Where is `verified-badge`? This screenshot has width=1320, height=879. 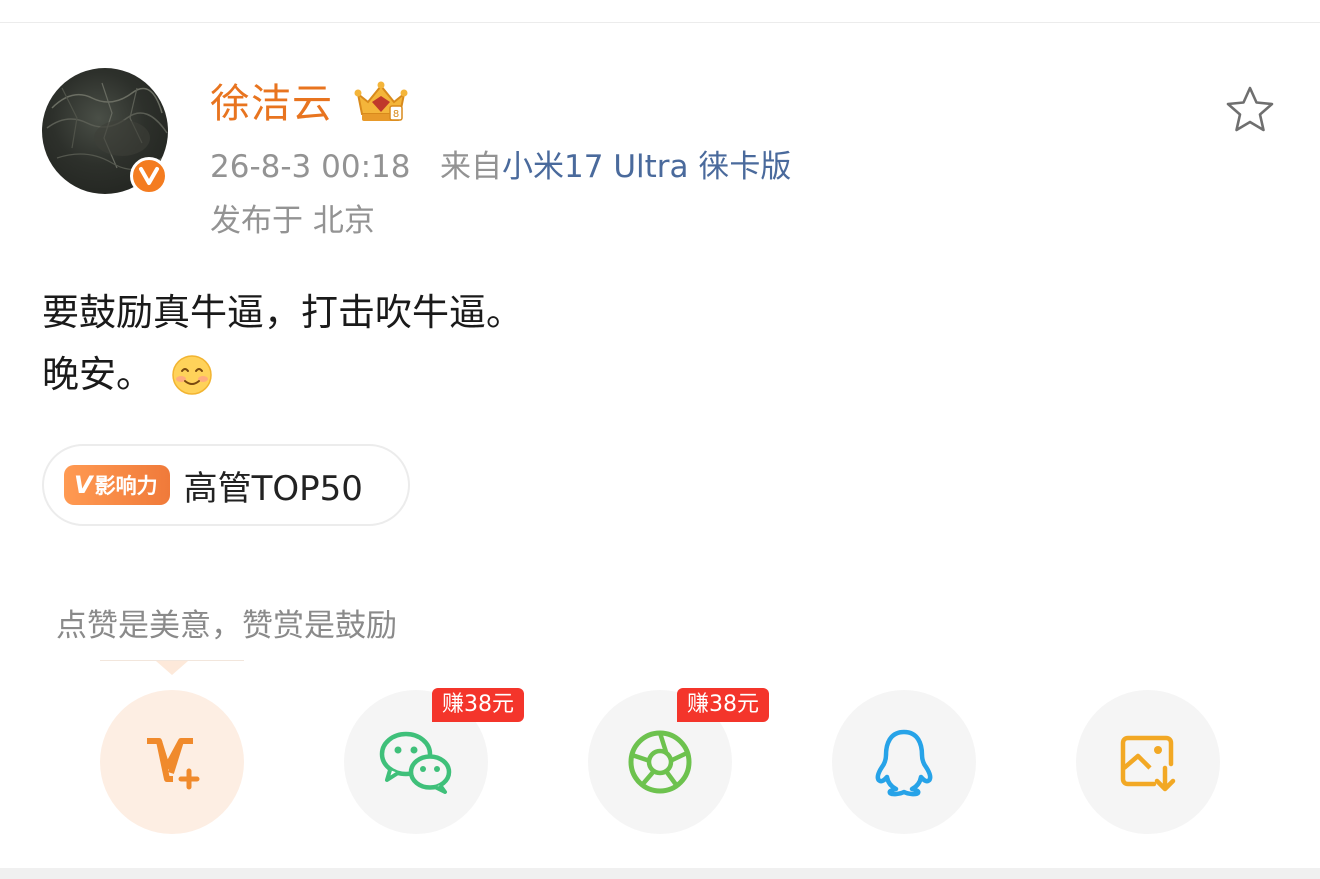 verified-badge is located at coordinates (149, 176).